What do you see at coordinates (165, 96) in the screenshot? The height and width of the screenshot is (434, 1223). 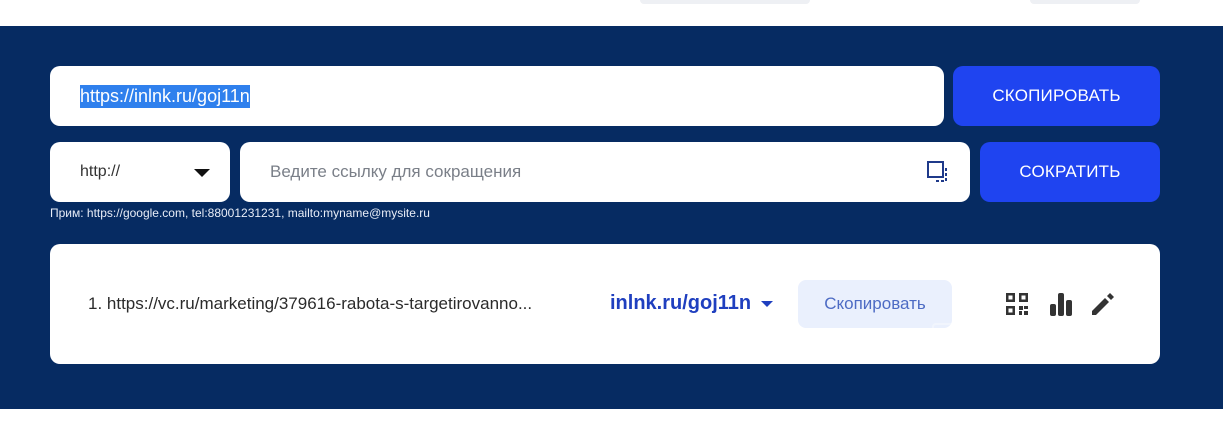 I see `short-url-result-text: https://inlnk.ru/goj11n` at bounding box center [165, 96].